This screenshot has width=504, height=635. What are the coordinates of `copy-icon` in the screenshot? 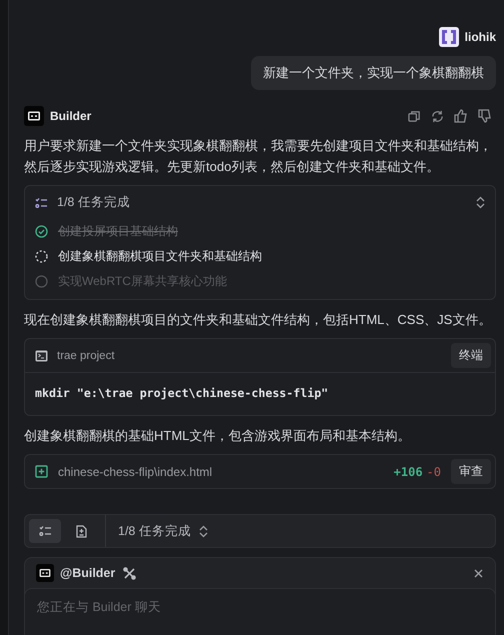 It's located at (414, 116).